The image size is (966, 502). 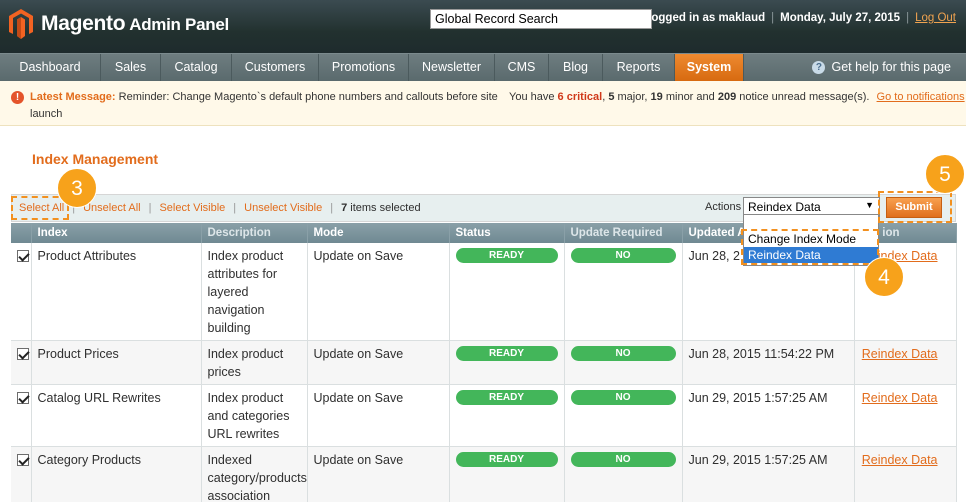 I want to click on index-name: Product Attributes, so click(x=116, y=292).